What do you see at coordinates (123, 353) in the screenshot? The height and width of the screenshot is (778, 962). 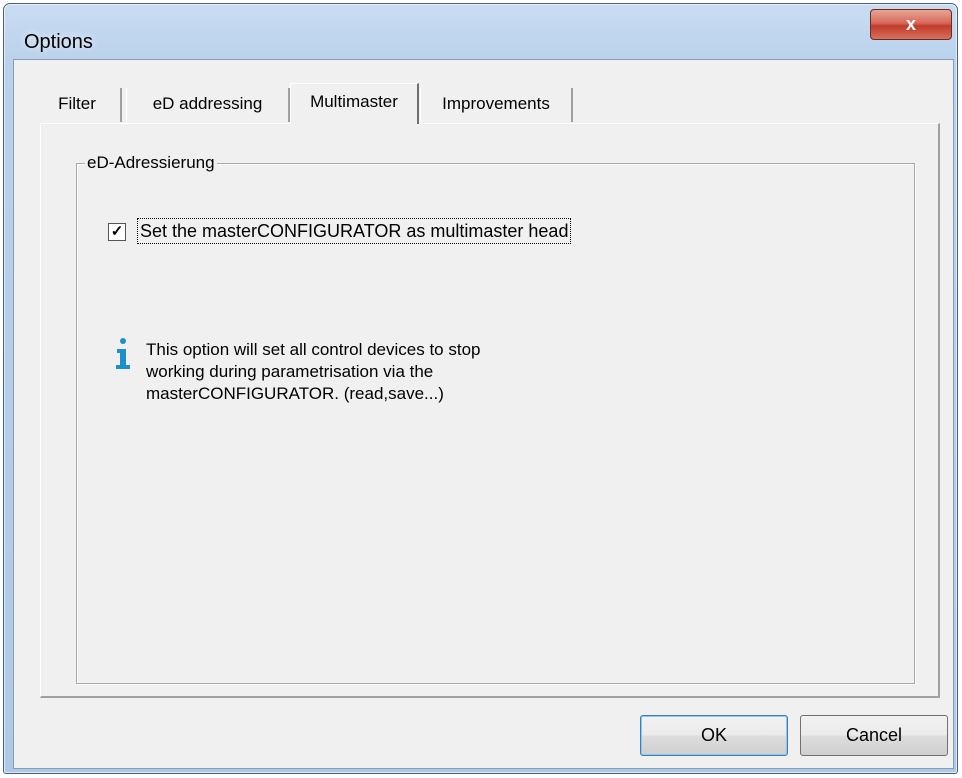 I see `info-icon` at bounding box center [123, 353].